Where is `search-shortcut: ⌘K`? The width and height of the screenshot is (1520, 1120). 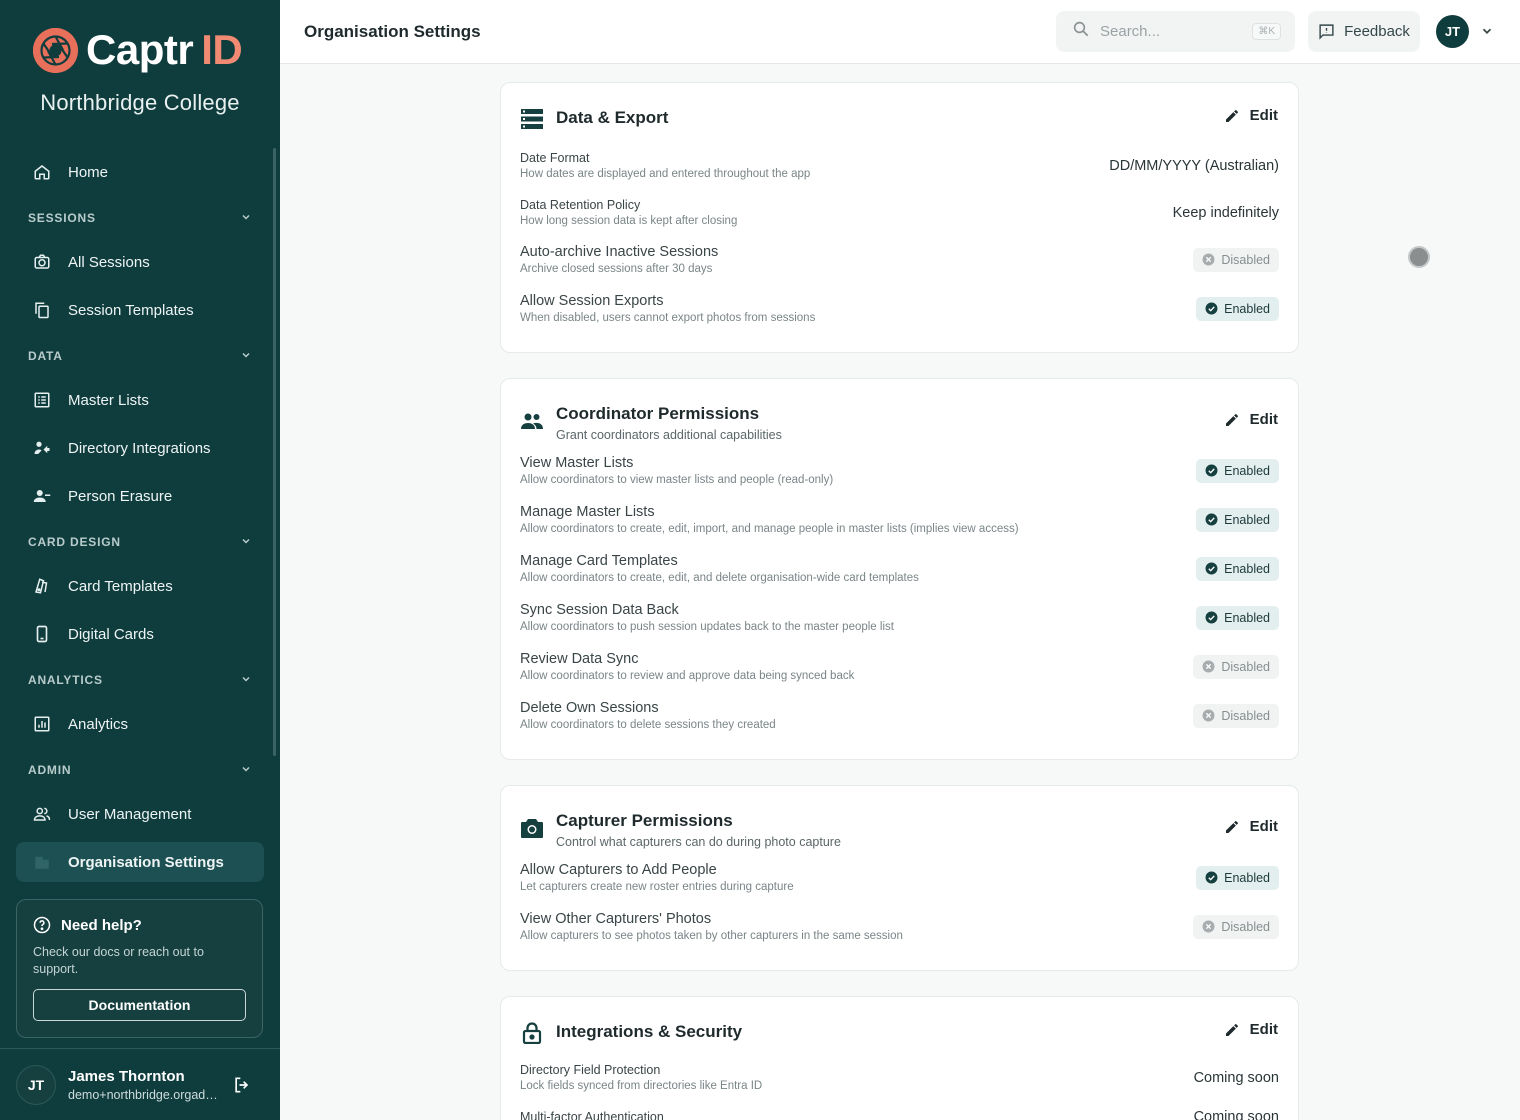 search-shortcut: ⌘K is located at coordinates (1266, 31).